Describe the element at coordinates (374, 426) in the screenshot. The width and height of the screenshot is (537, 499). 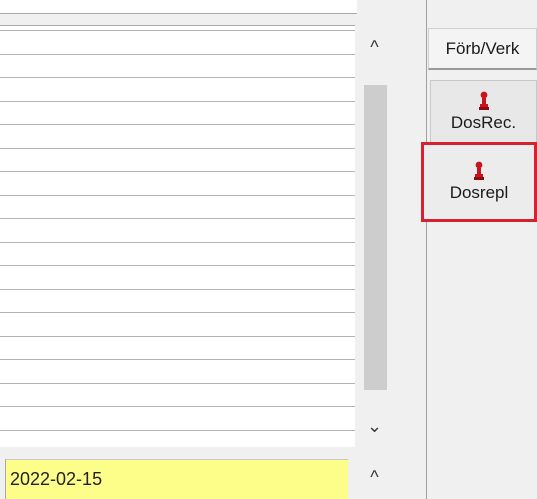
I see `scroll-down-arrow-icon: ⌄` at that location.